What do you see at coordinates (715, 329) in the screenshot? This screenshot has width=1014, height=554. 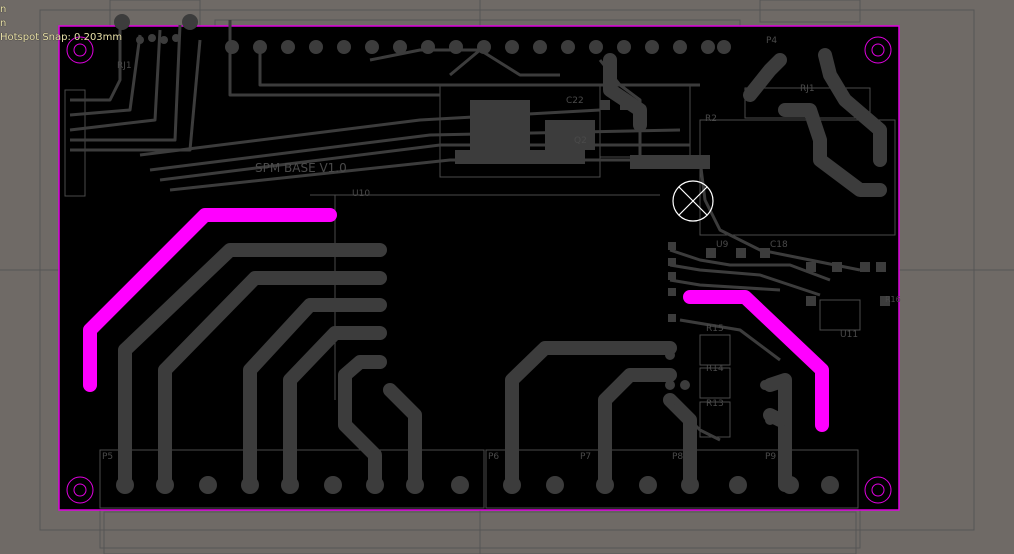 I see `r15-silk: R15` at bounding box center [715, 329].